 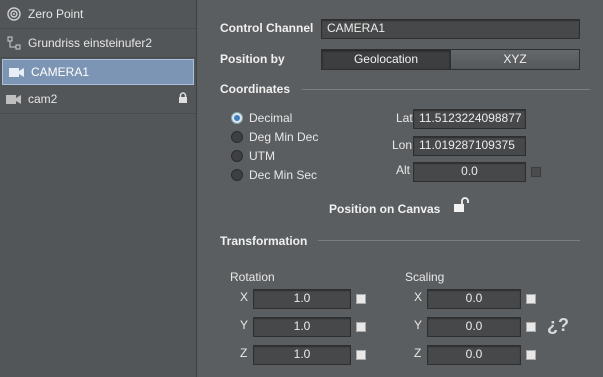 I want to click on scaling-y-checkbox, so click(x=531, y=327).